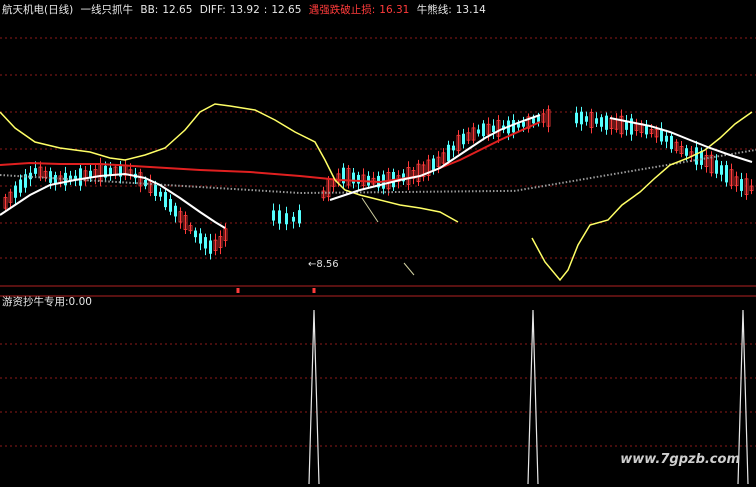 Image resolution: width=756 pixels, height=487 pixels. Describe the element at coordinates (149, 10) in the screenshot. I see `bb-label: BB:` at that location.